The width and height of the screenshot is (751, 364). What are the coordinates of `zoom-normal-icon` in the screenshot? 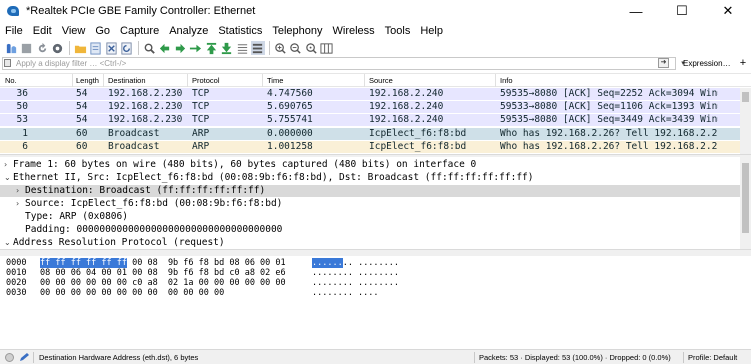 It's located at (311, 48).